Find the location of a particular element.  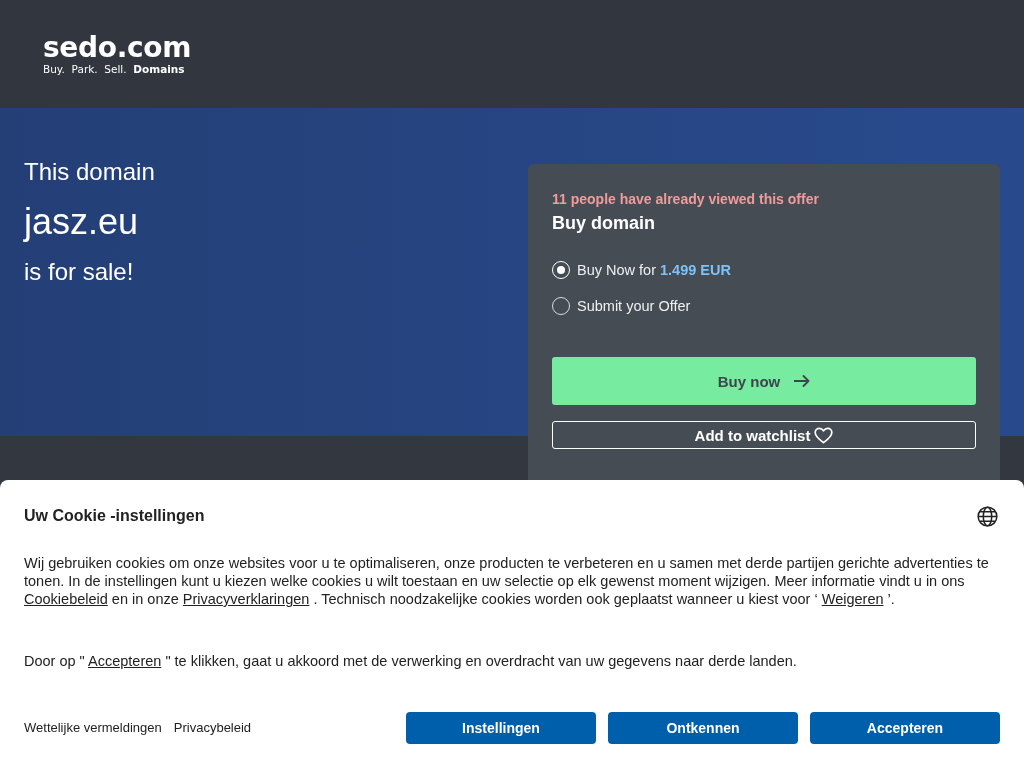

cookie-title: Uw Cookie -instellingen is located at coordinates (114, 516).